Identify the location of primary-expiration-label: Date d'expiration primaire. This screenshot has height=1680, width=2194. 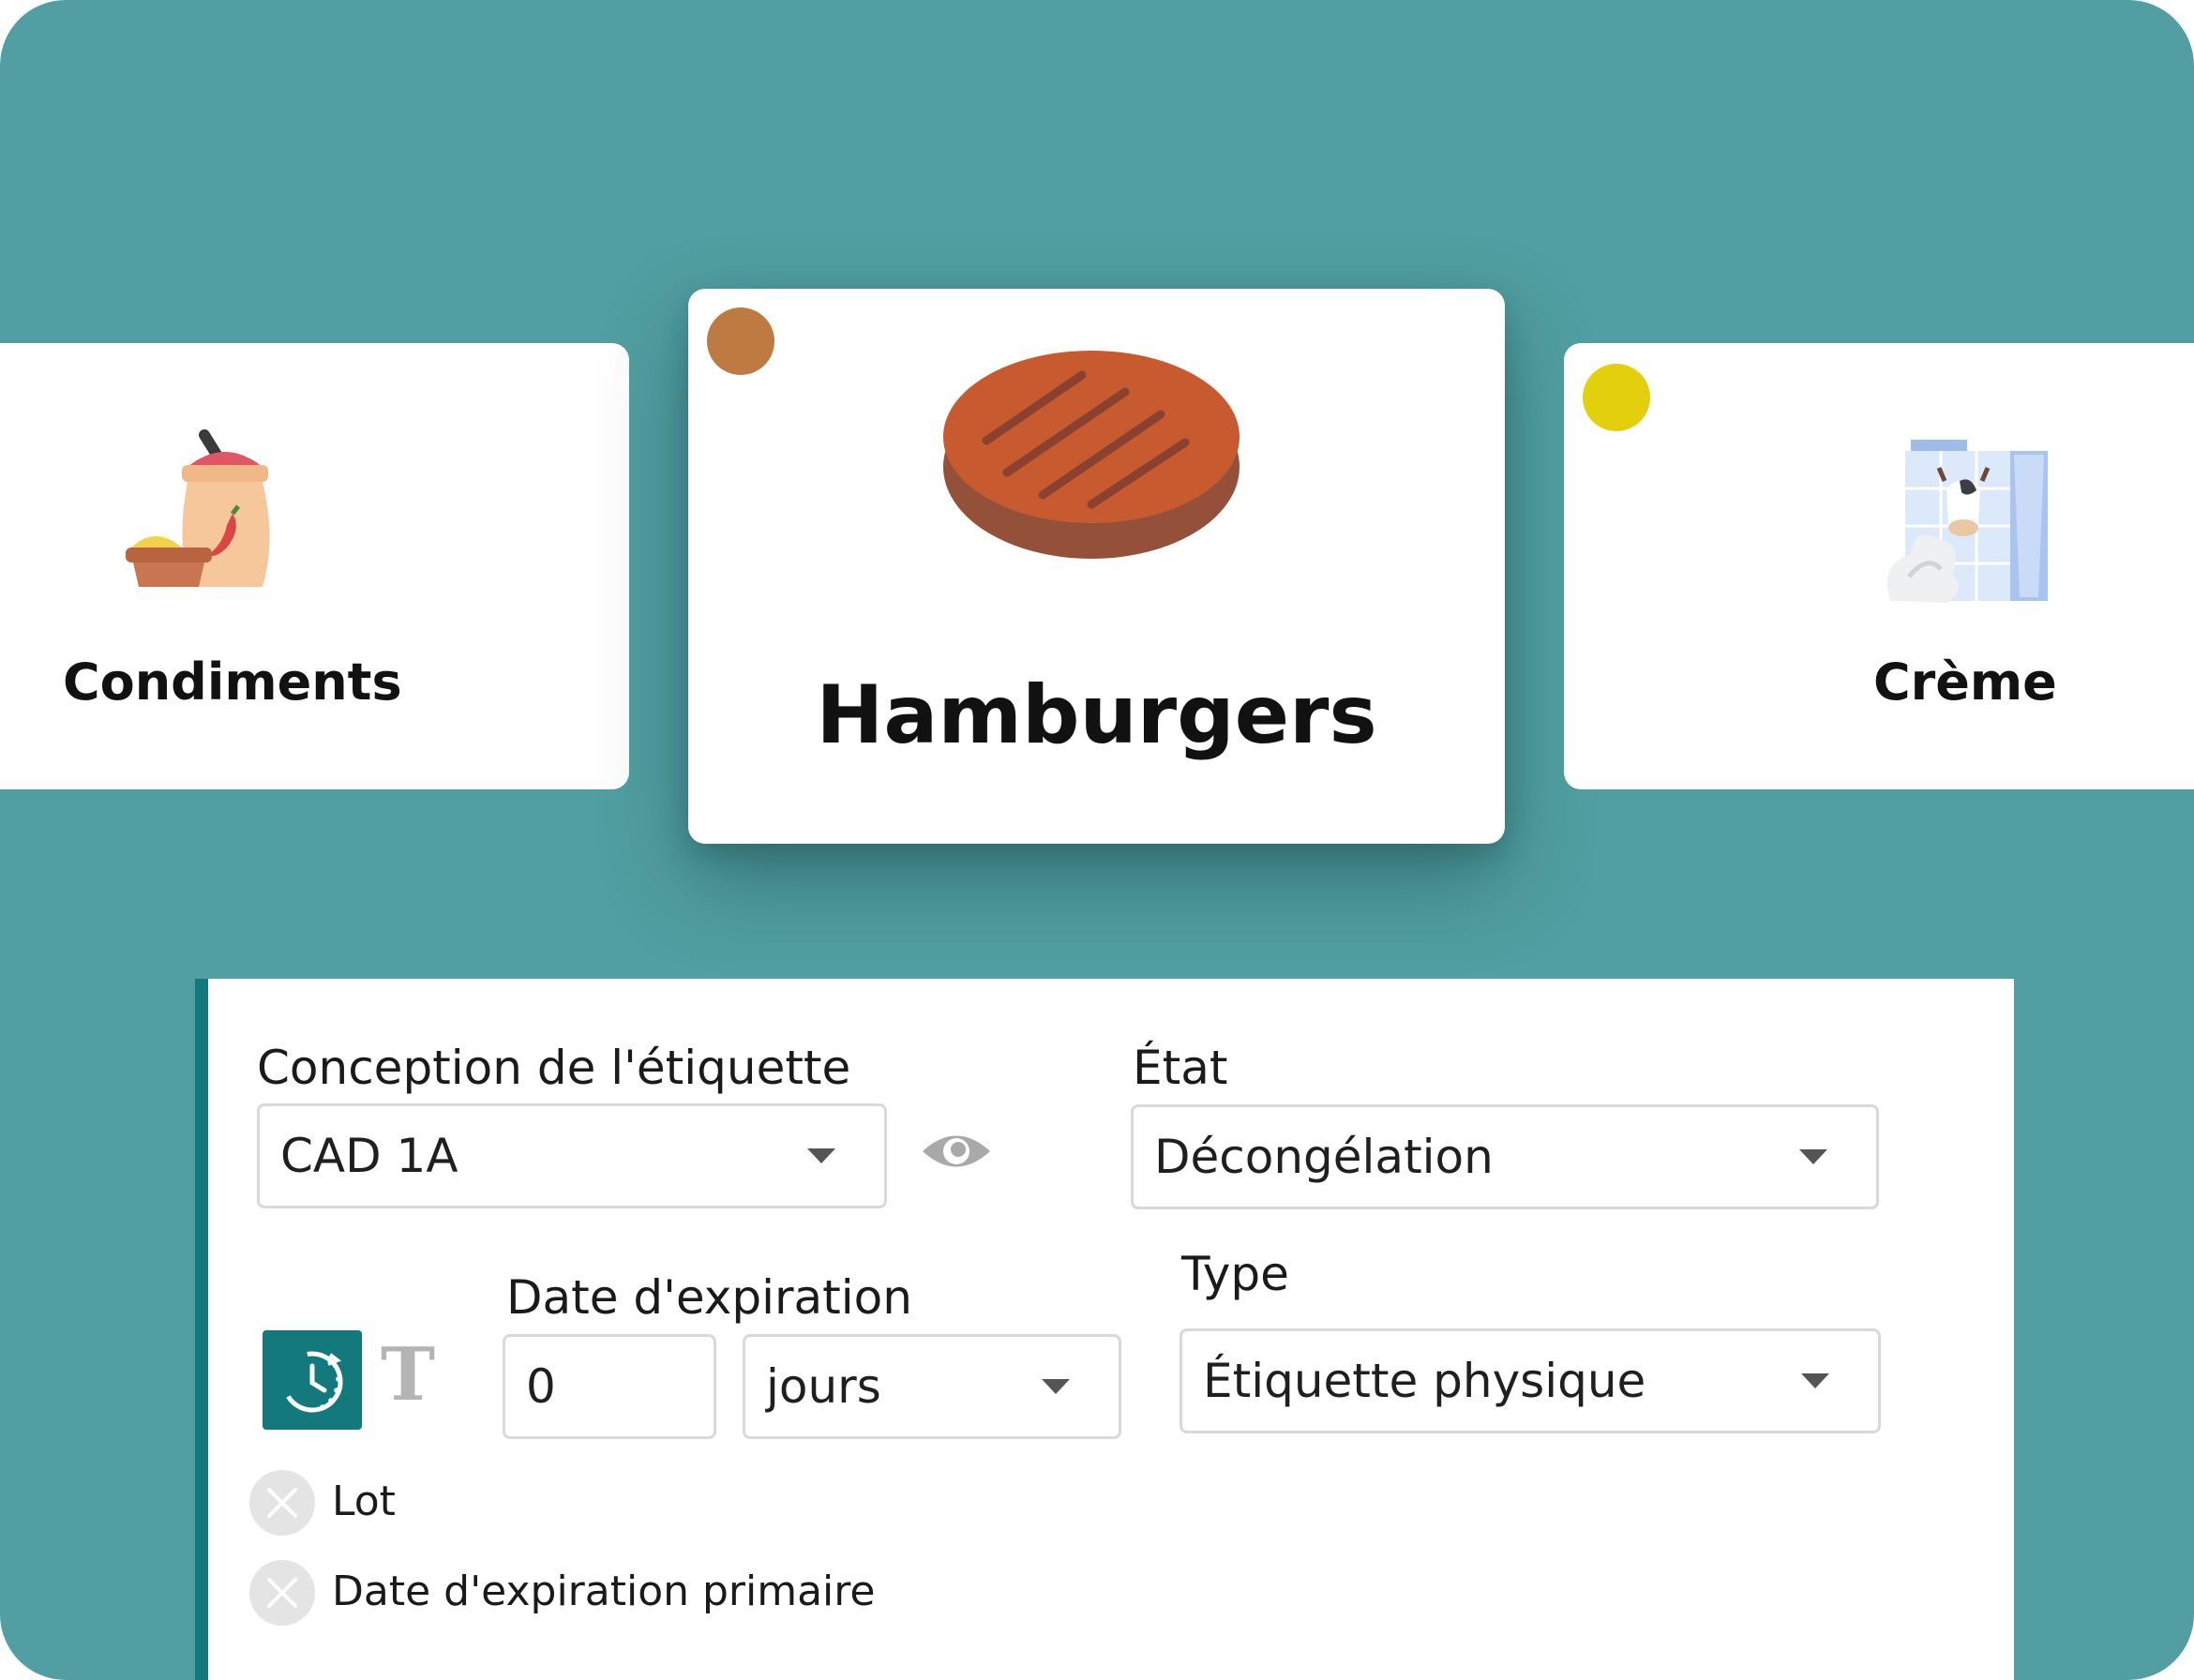
(604, 1591).